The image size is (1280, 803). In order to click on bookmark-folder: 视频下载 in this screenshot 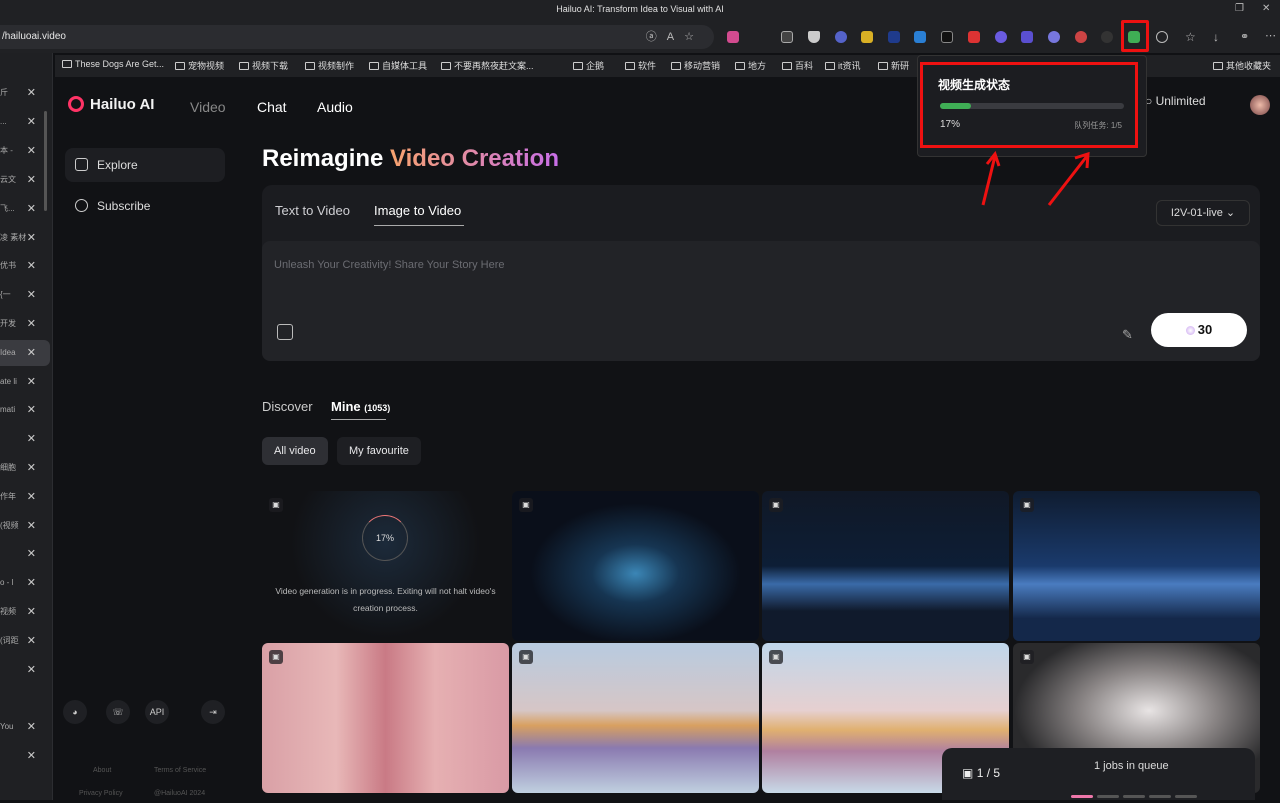, I will do `click(263, 65)`.